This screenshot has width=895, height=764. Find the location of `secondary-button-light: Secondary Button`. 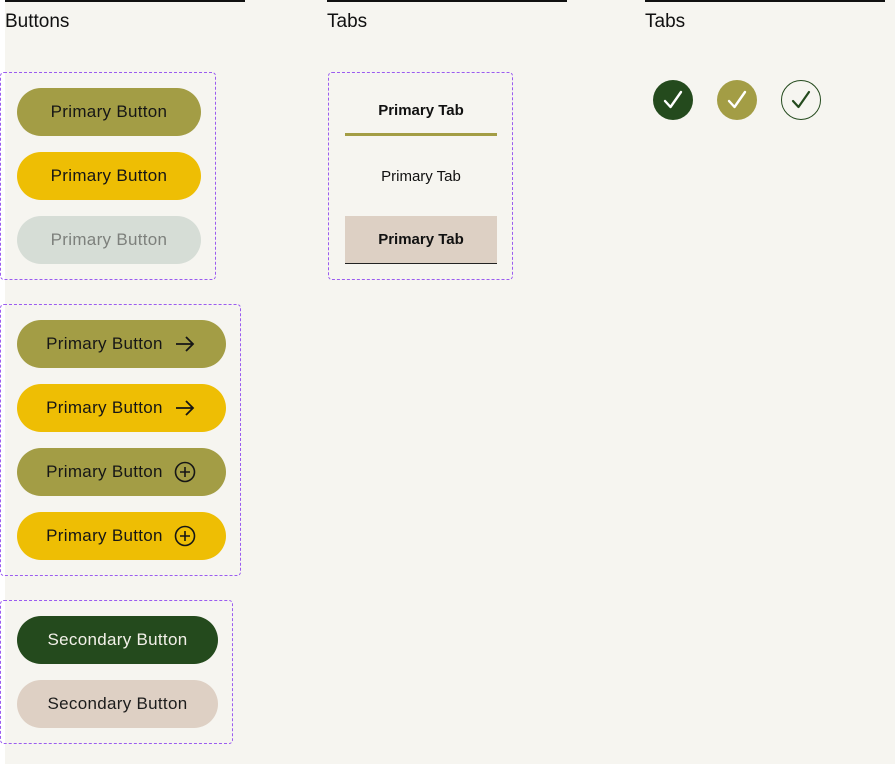

secondary-button-light: Secondary Button is located at coordinates (117, 704).